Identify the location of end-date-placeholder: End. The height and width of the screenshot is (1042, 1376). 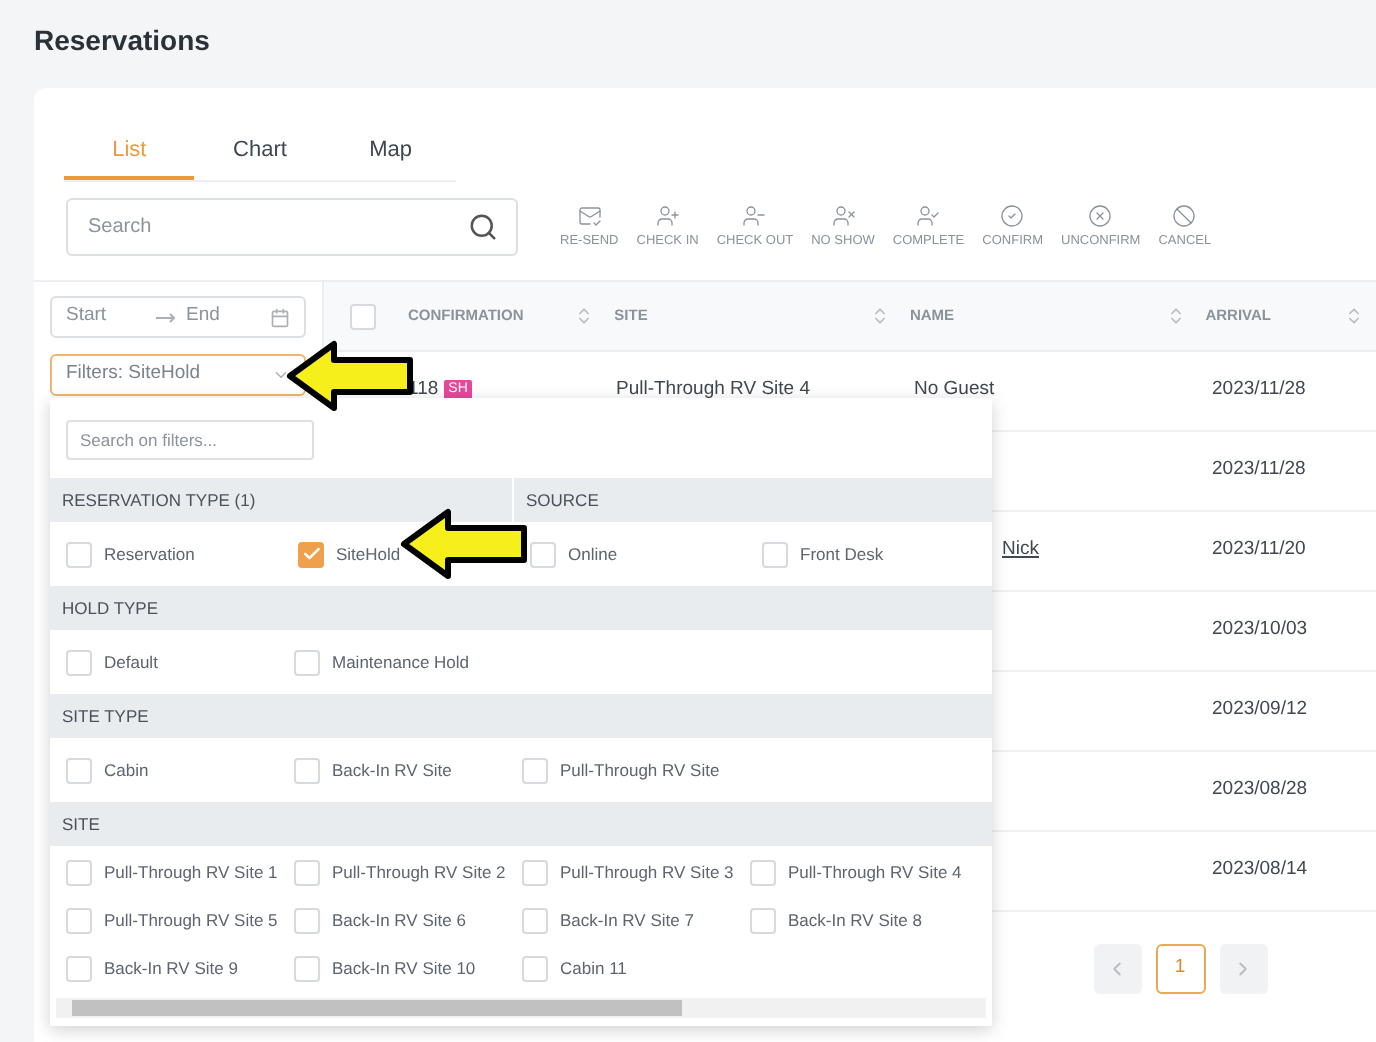
(204, 316).